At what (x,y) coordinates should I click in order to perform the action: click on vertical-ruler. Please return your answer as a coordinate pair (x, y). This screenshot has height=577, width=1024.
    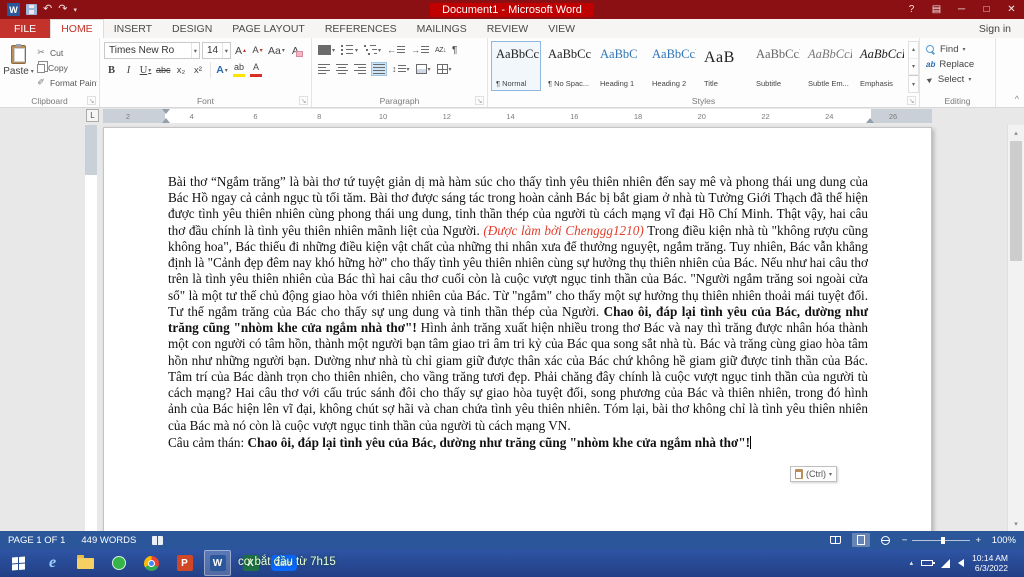
    Looking at the image, I should click on (91, 328).